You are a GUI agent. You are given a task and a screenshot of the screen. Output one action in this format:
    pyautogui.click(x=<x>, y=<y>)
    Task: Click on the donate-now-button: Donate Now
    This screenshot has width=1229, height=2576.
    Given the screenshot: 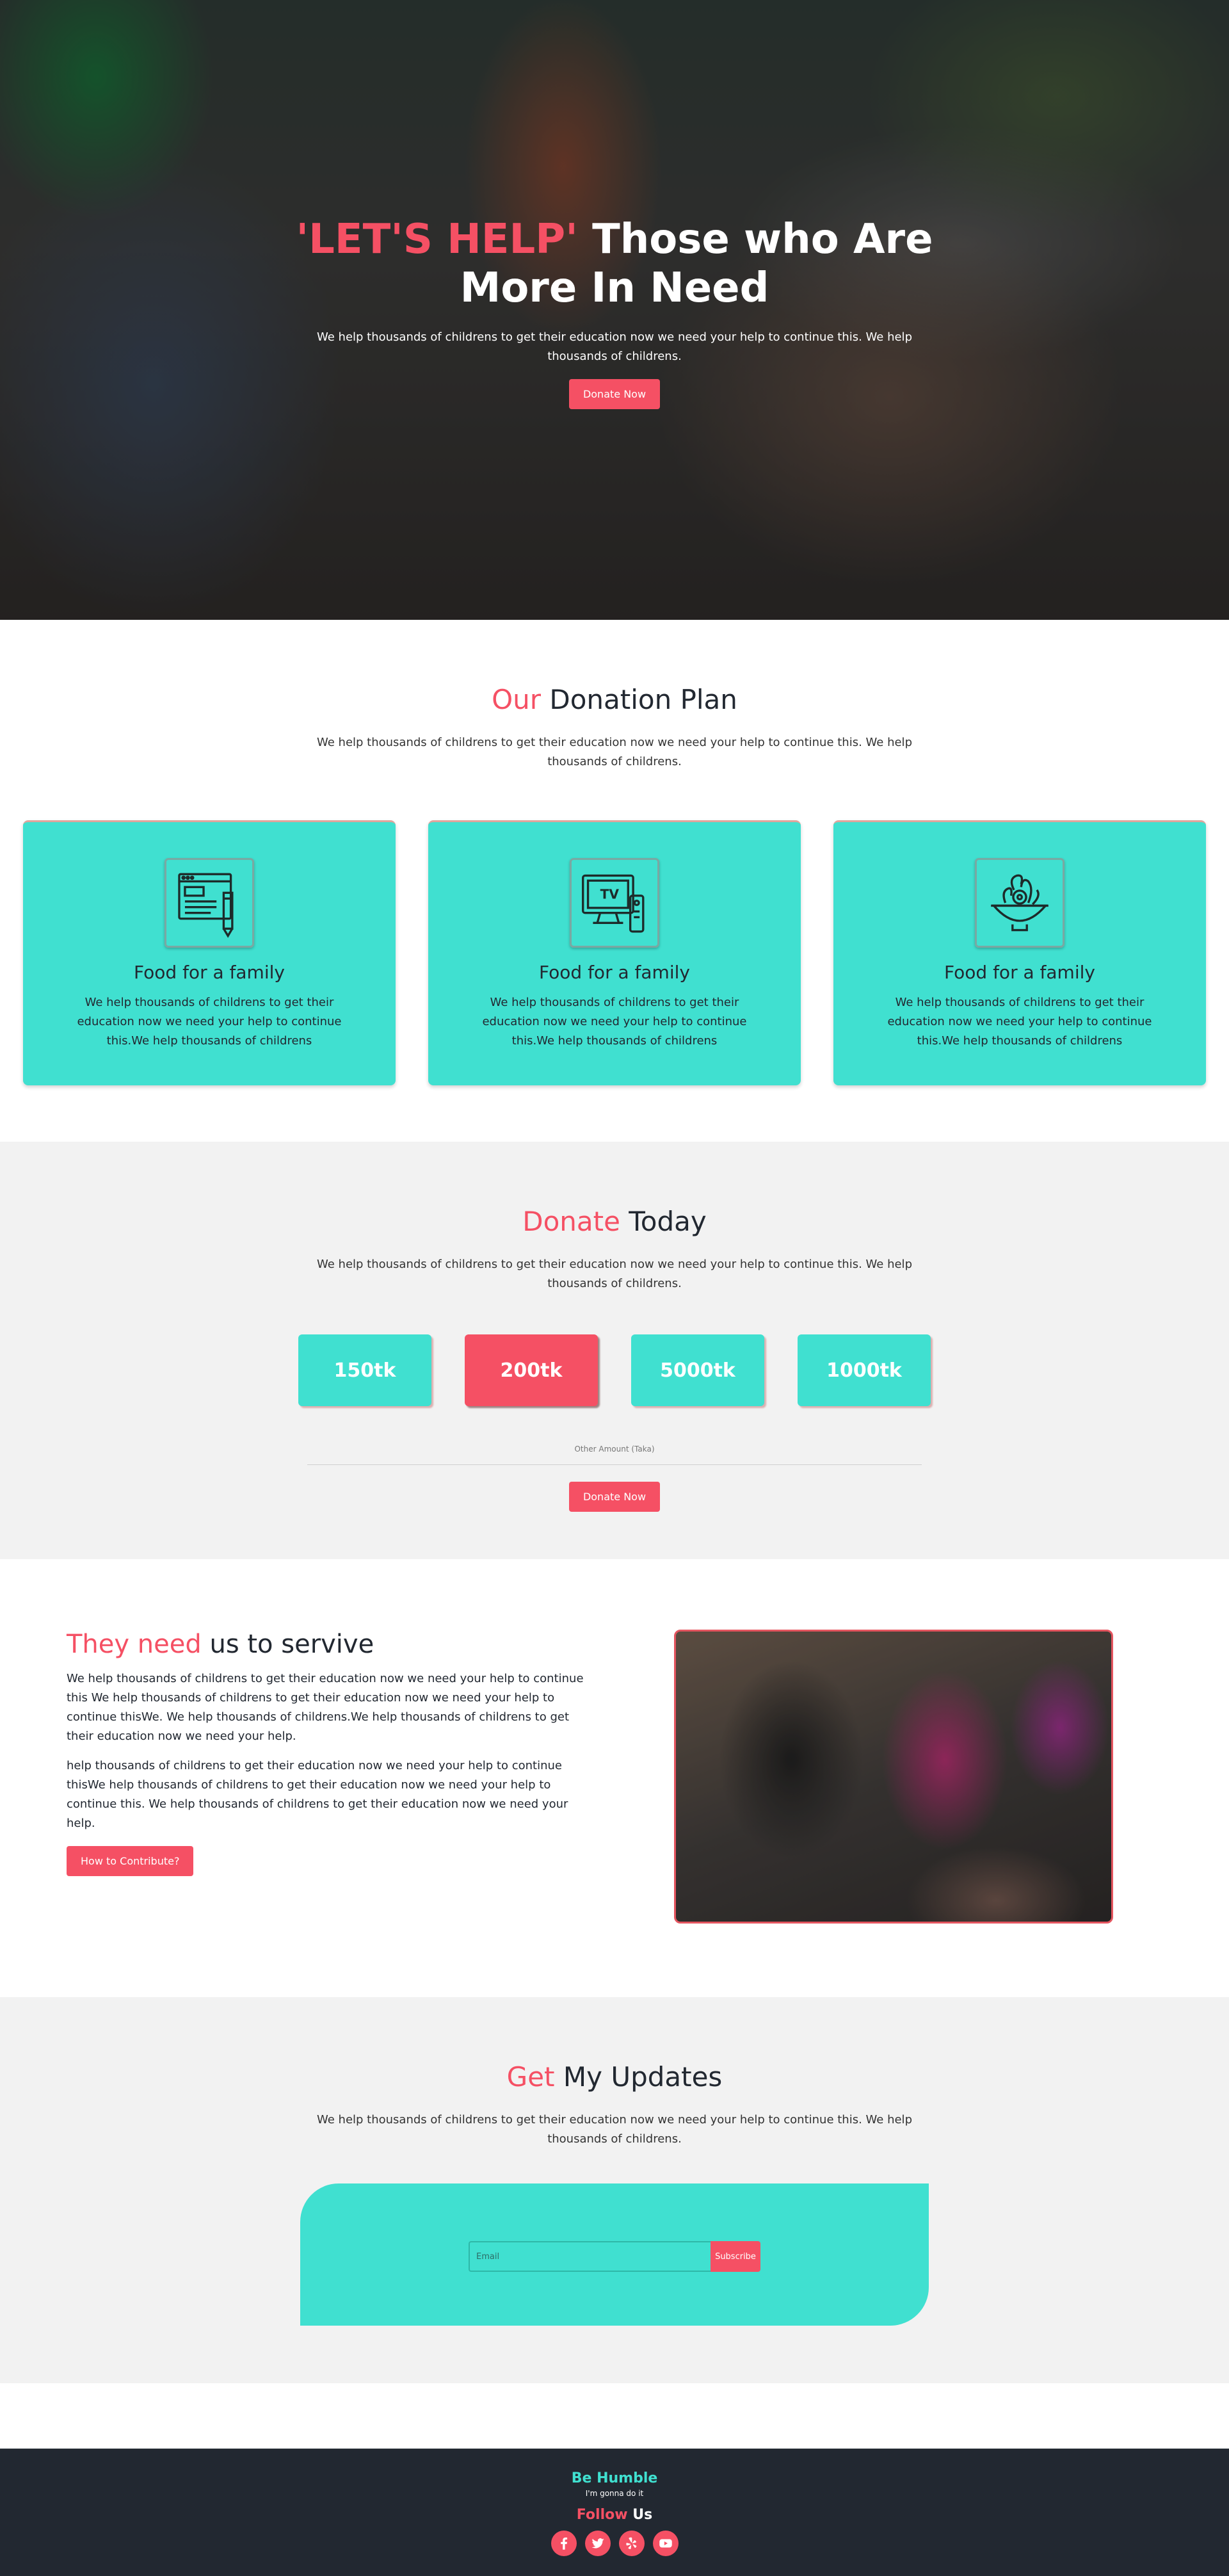 What is the action you would take?
    pyautogui.click(x=614, y=1497)
    